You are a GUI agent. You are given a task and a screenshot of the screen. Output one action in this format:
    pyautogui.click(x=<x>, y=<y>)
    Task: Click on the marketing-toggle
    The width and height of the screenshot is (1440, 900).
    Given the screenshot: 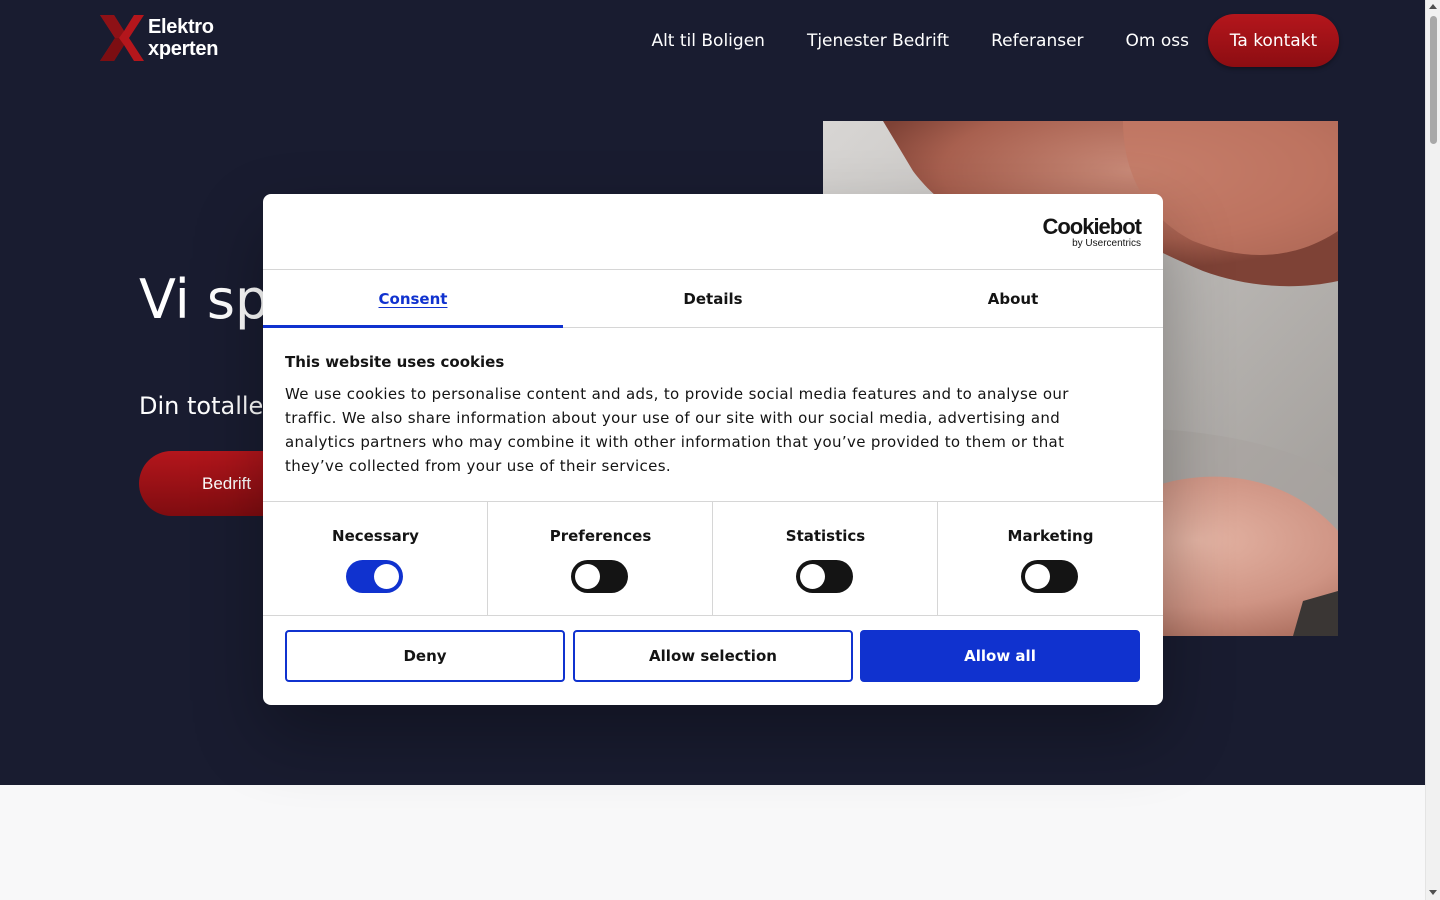 What is the action you would take?
    pyautogui.click(x=1049, y=576)
    